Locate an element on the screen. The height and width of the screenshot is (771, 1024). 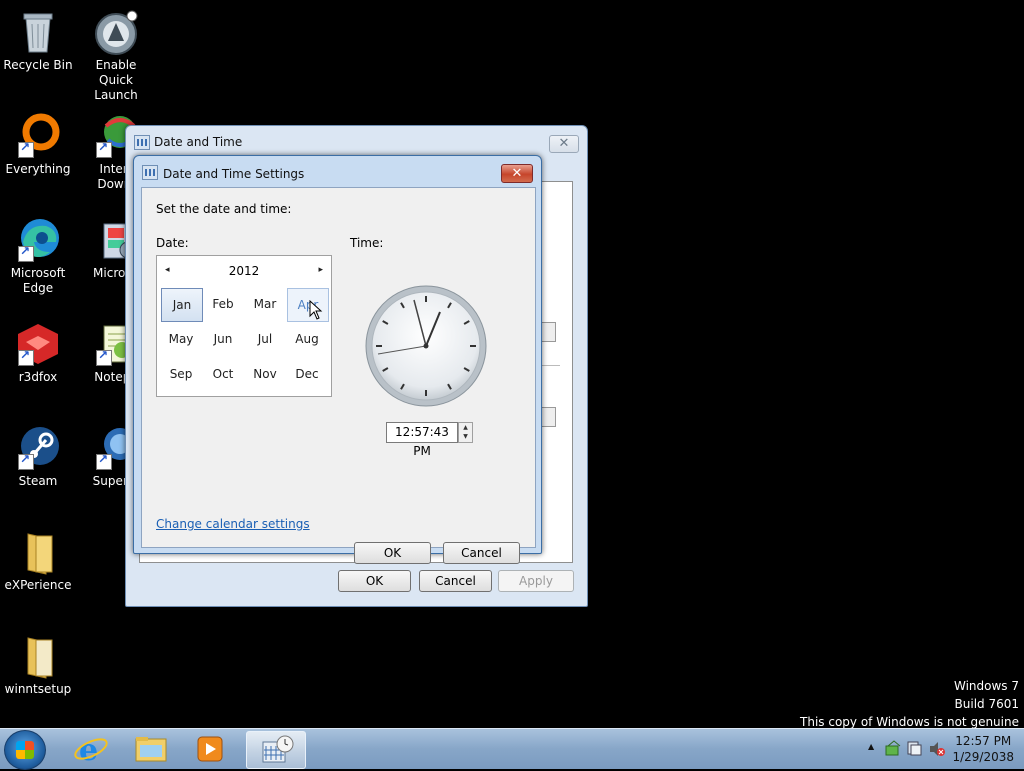
desktop-icon-label: r3dfox is located at coordinates (38, 377).